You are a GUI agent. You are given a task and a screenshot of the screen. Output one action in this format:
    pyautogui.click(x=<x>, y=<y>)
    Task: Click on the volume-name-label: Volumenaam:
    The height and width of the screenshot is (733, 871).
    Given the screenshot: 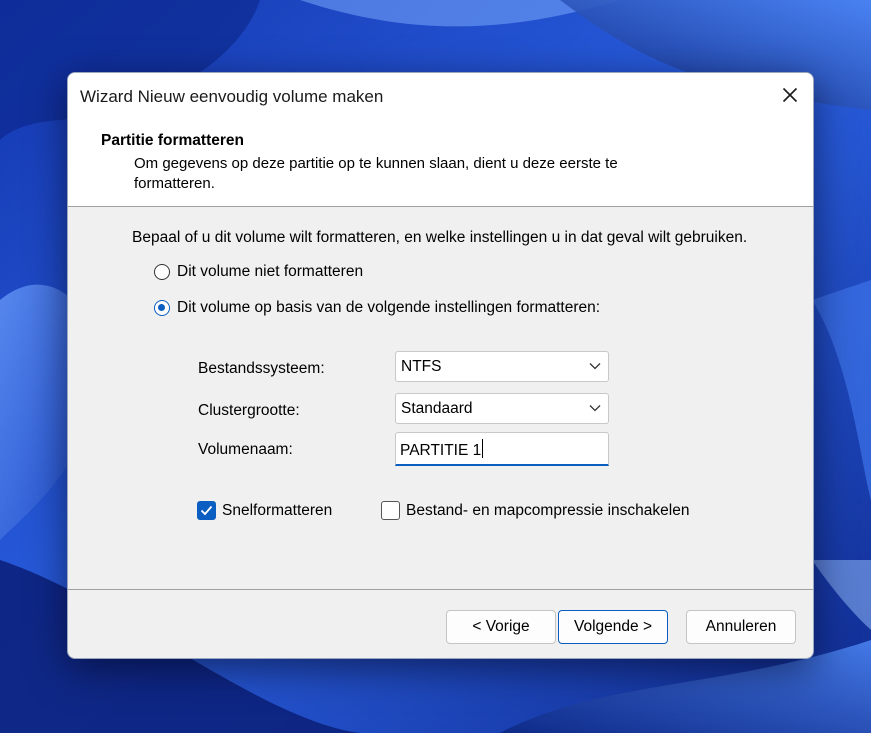 What is the action you would take?
    pyautogui.click(x=245, y=449)
    